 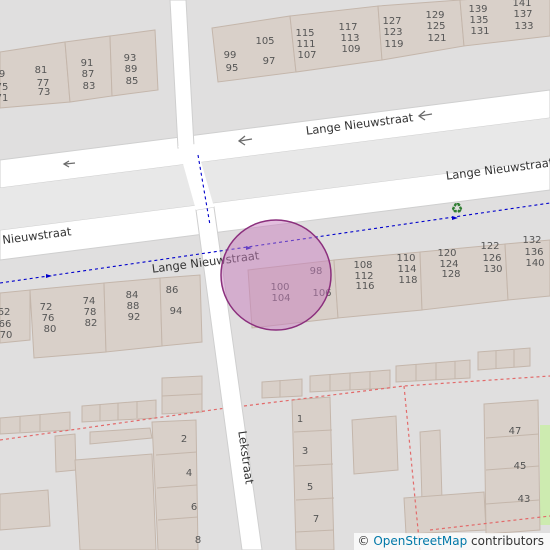 I want to click on house-number: 81, so click(x=41, y=70).